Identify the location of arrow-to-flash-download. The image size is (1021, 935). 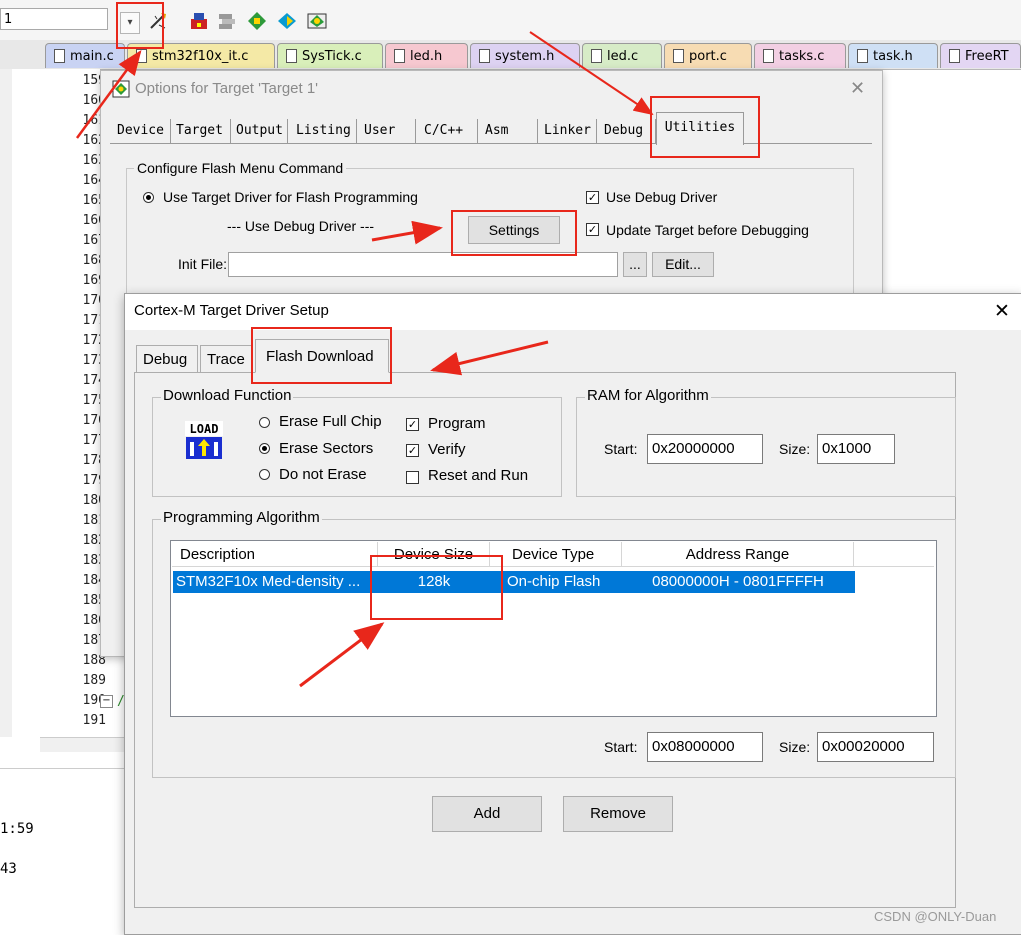
(489, 358).